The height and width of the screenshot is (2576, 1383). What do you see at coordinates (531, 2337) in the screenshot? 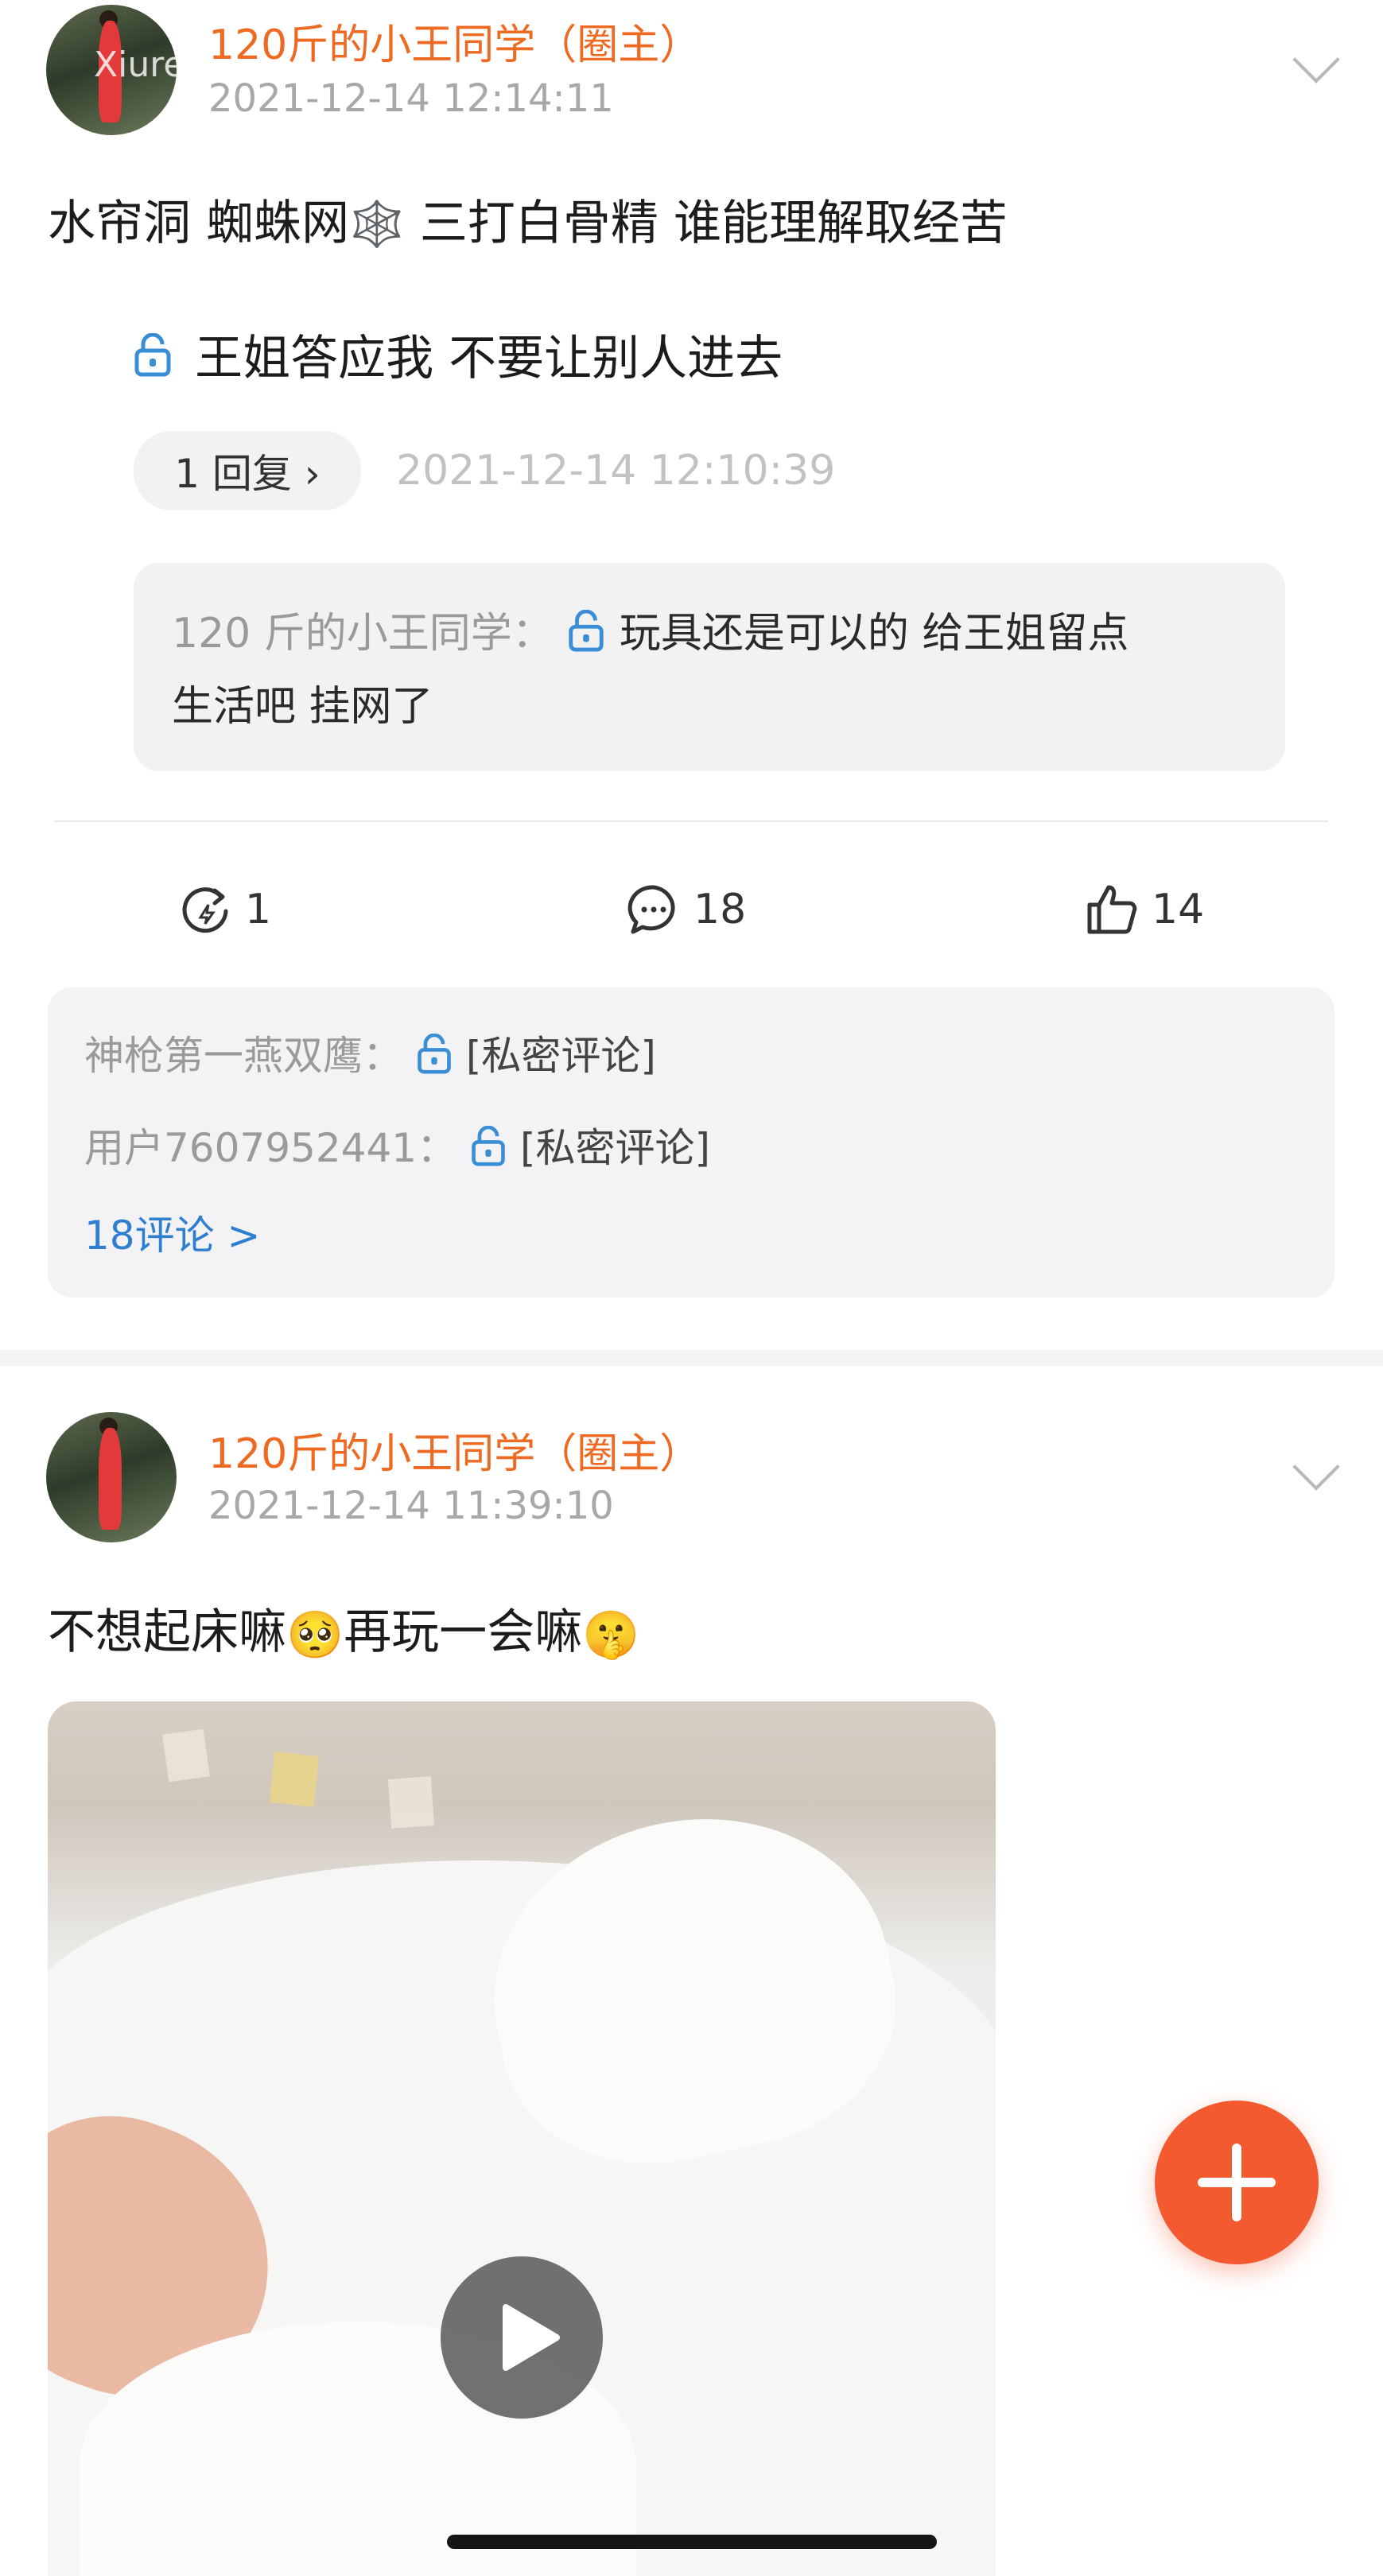
I see `play-icon` at bounding box center [531, 2337].